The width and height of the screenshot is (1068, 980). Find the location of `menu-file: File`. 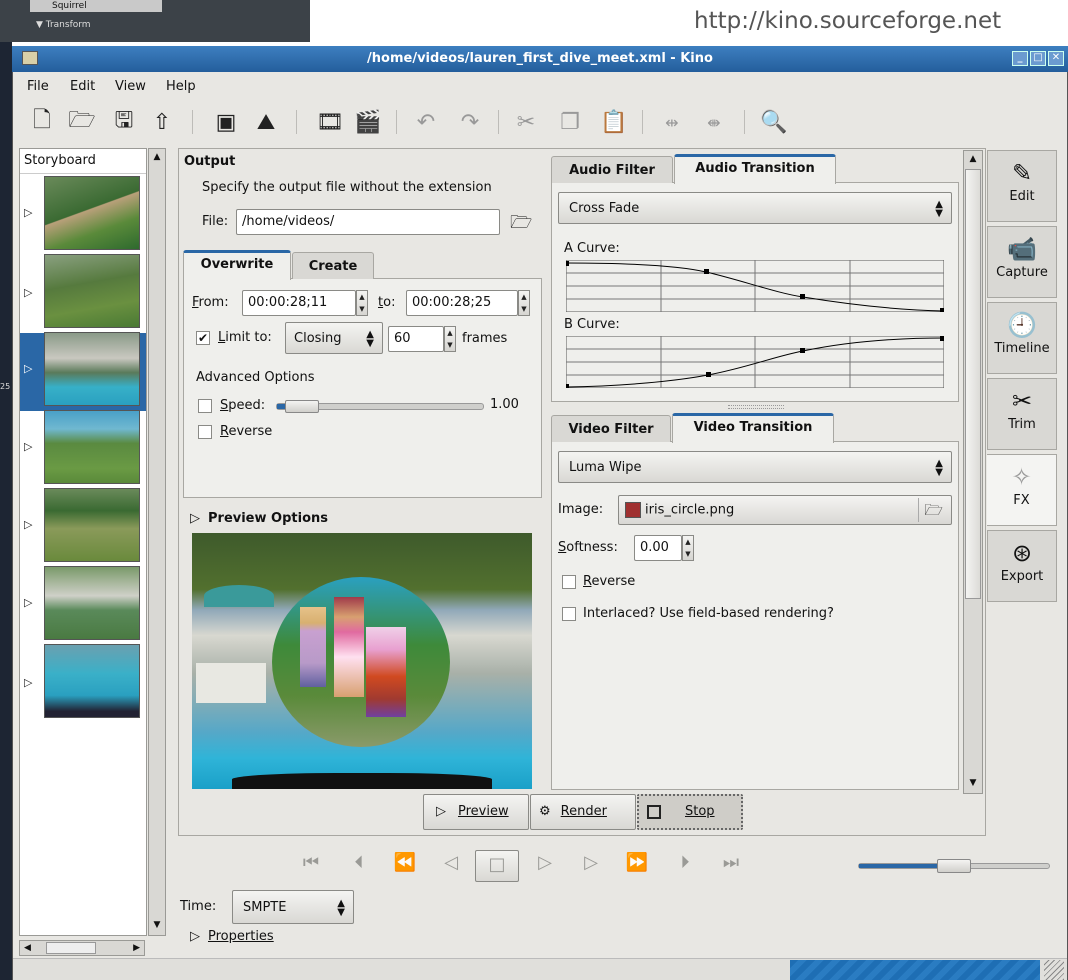

menu-file: File is located at coordinates (38, 86).